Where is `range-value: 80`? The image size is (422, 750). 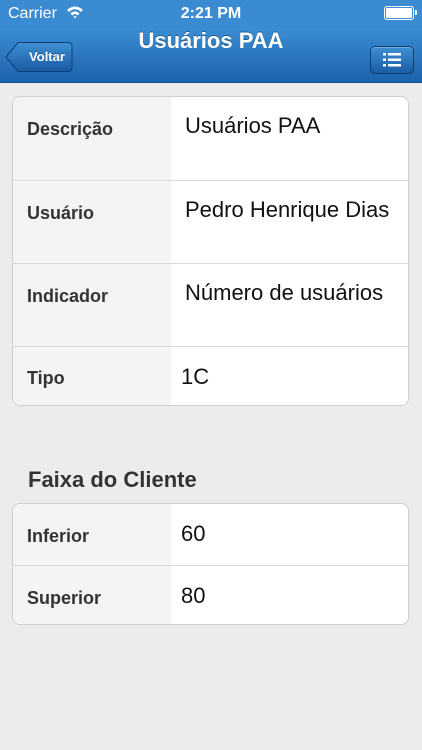 range-value: 80 is located at coordinates (193, 595).